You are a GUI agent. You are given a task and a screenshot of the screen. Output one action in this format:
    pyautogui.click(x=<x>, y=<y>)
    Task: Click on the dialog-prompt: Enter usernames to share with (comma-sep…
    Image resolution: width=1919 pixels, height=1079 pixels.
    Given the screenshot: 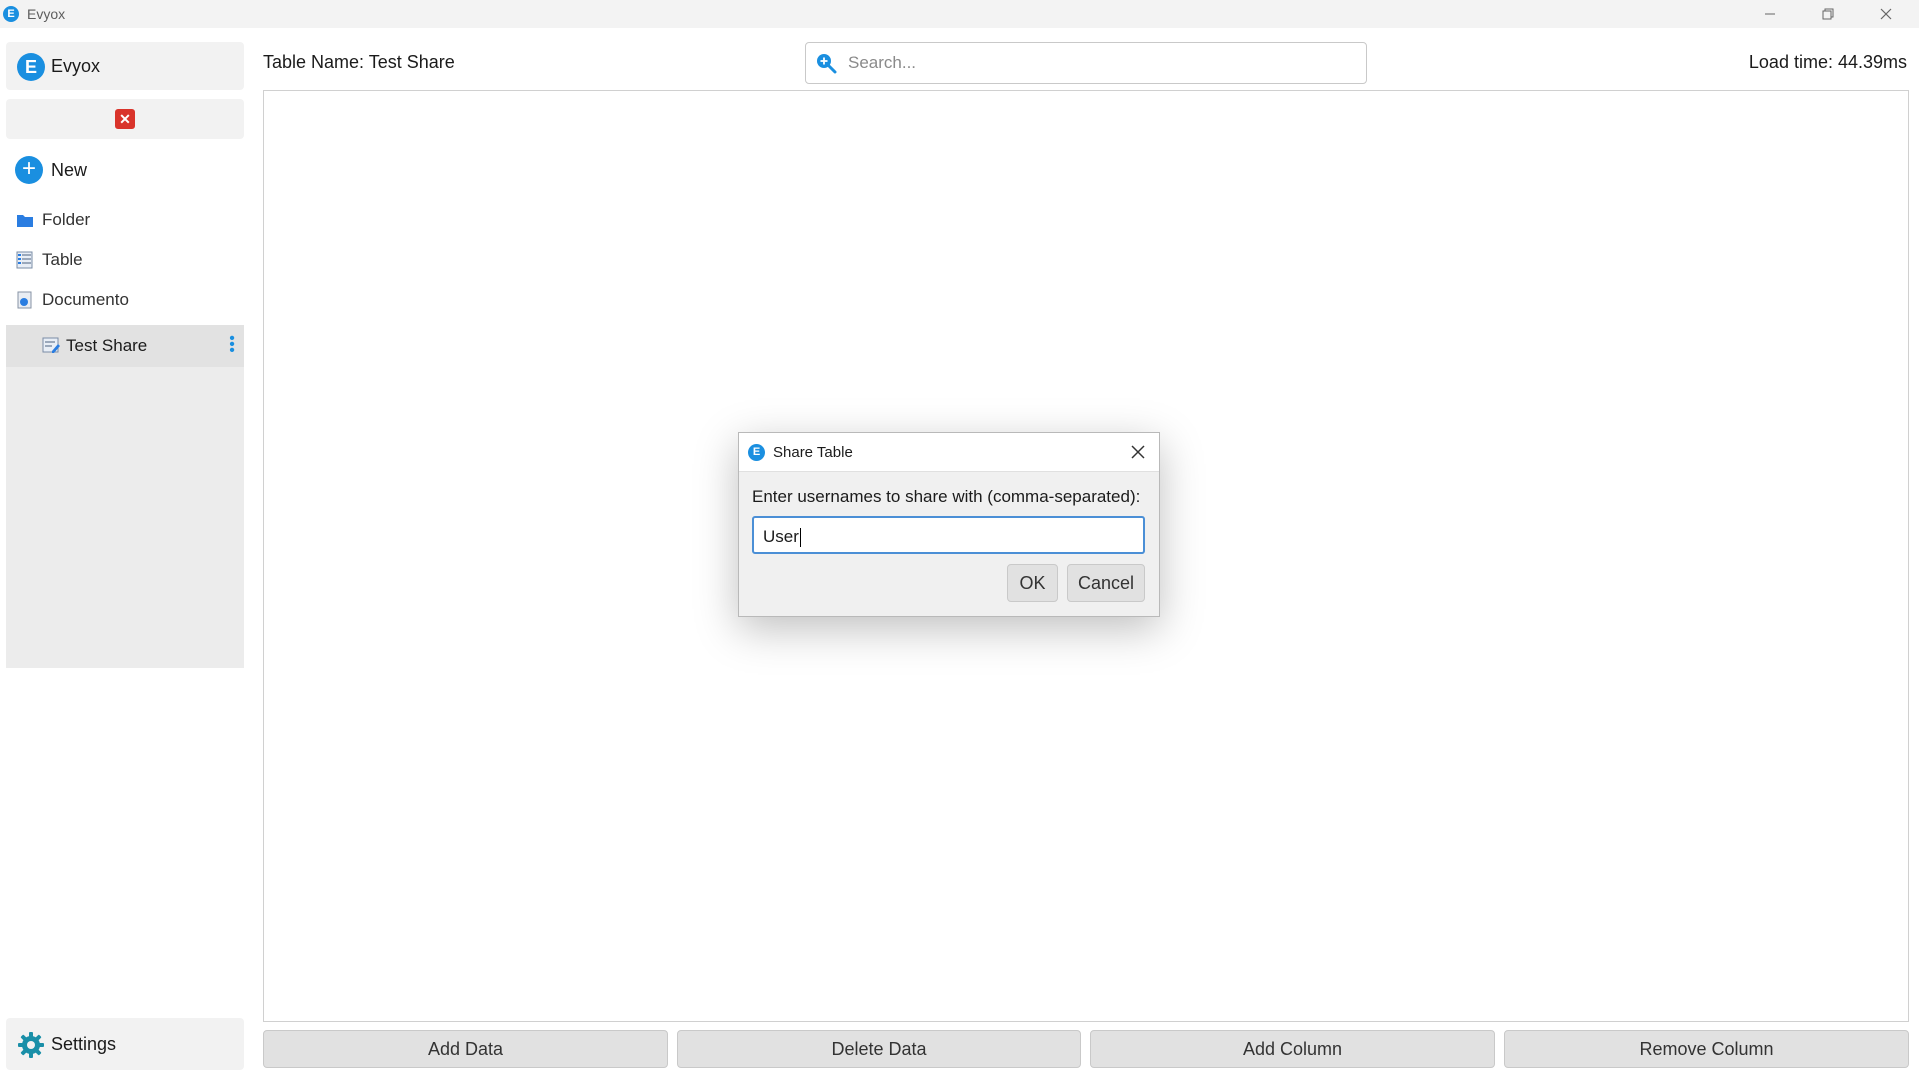 What is the action you would take?
    pyautogui.click(x=946, y=496)
    